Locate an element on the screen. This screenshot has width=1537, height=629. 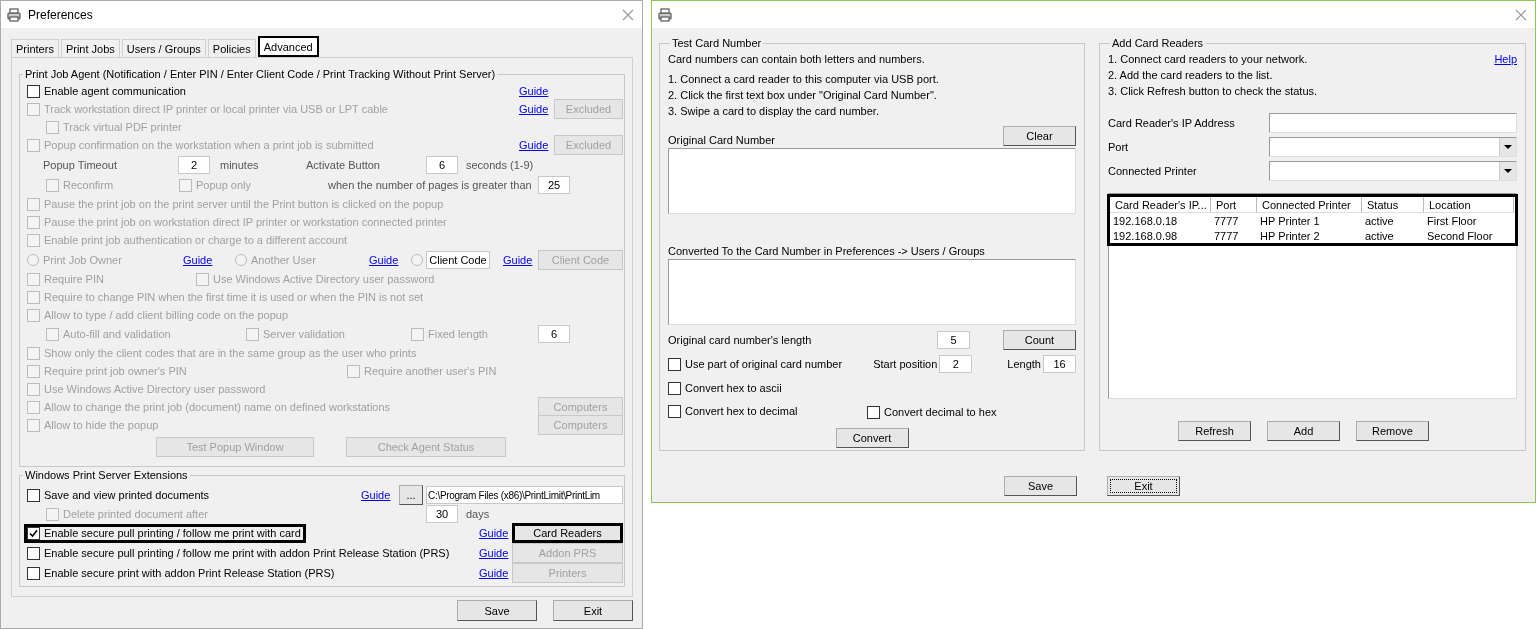
field-label: Popup Timeout is located at coordinates (80, 164).